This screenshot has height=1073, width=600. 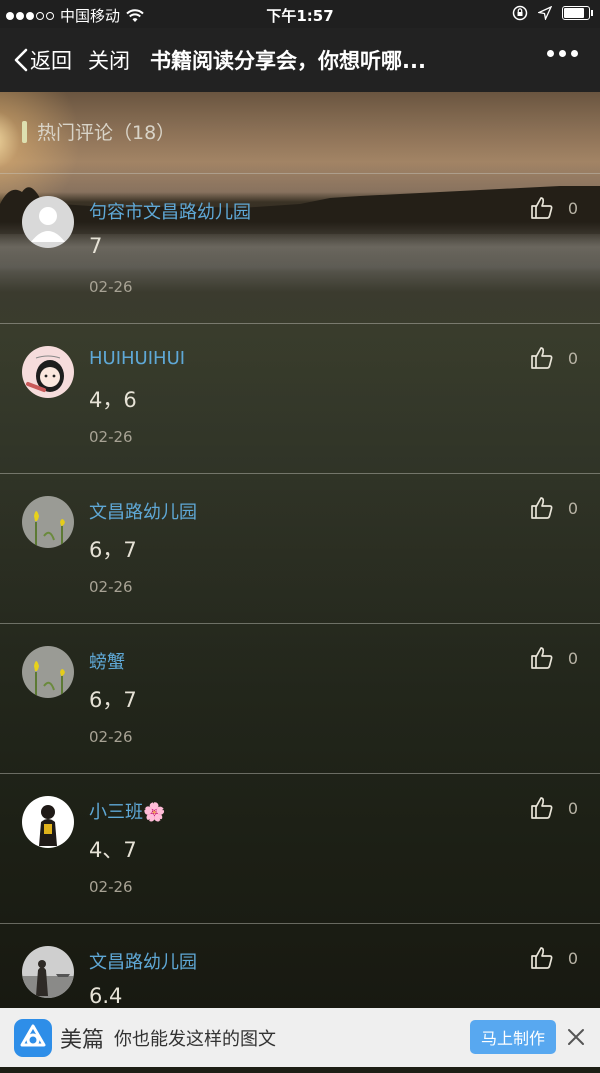 I want to click on meipian-logo-icon, so click(x=33, y=1037).